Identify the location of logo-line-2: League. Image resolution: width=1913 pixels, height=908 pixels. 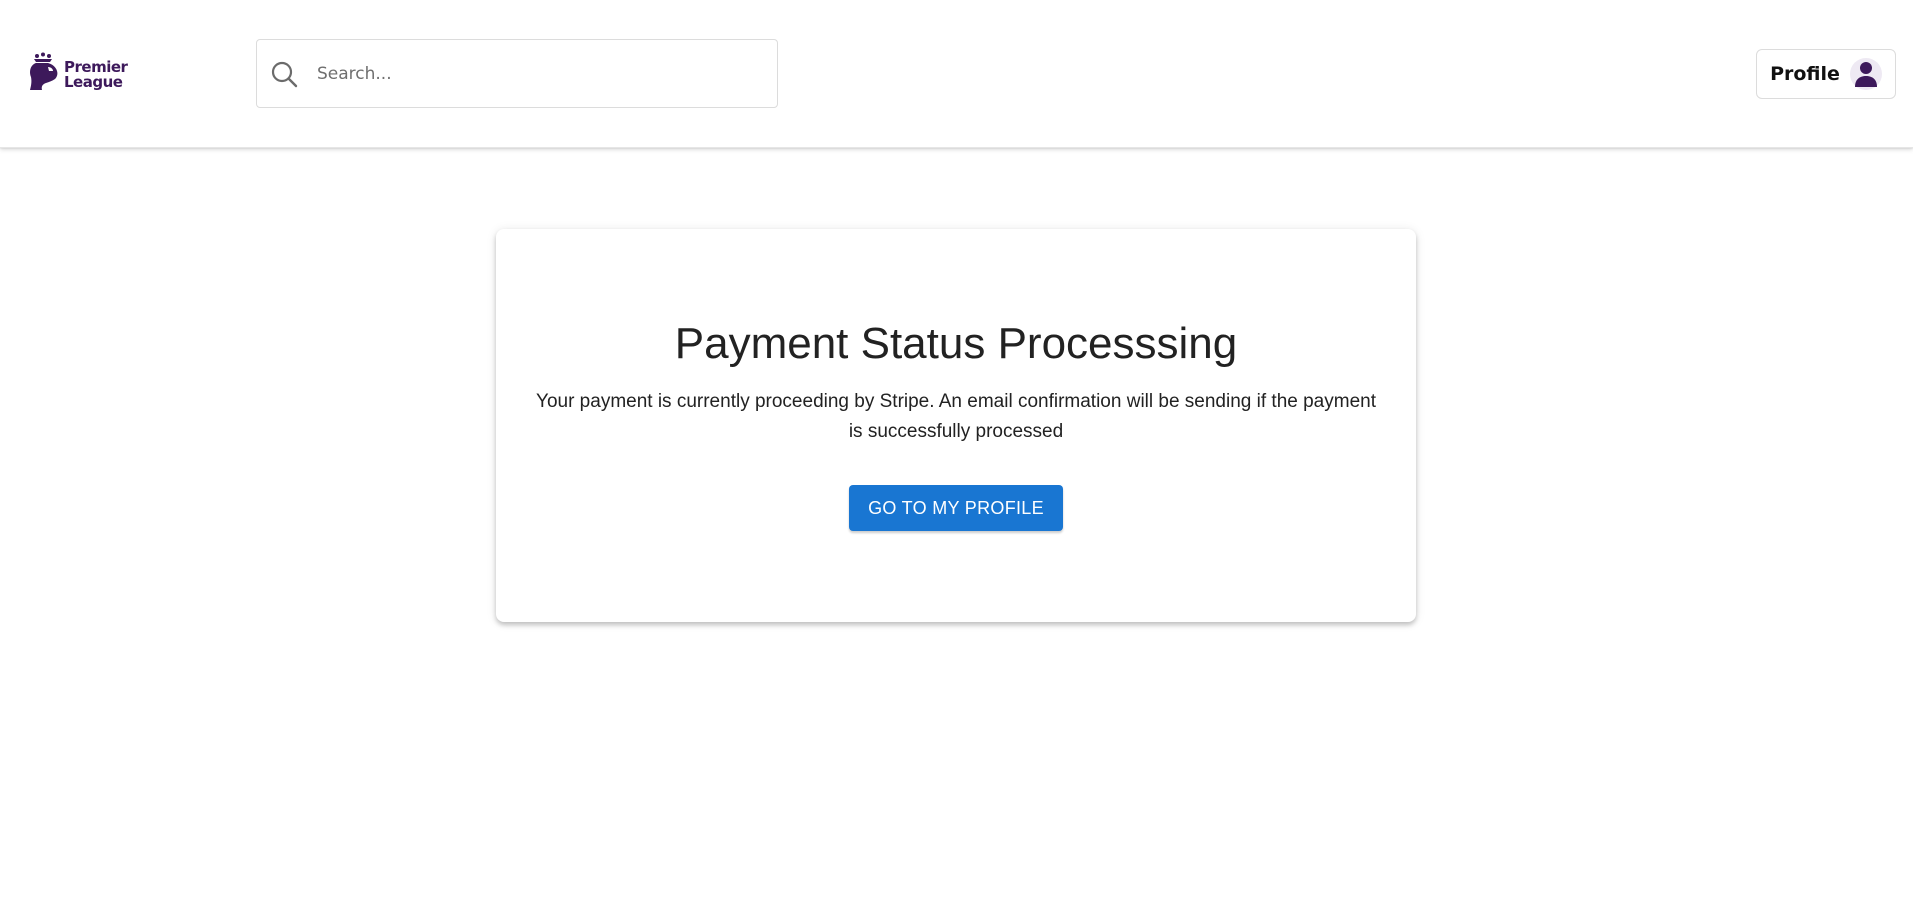
(93, 81).